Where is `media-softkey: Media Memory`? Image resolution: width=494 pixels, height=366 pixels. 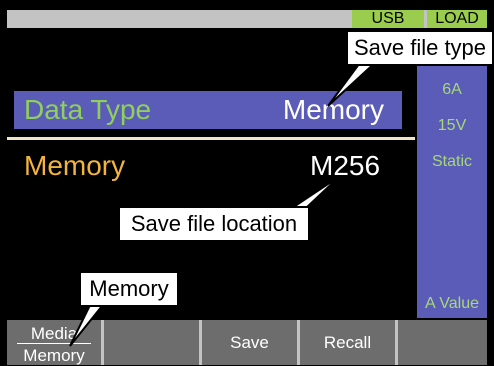
media-softkey: Media Memory is located at coordinates (54, 342).